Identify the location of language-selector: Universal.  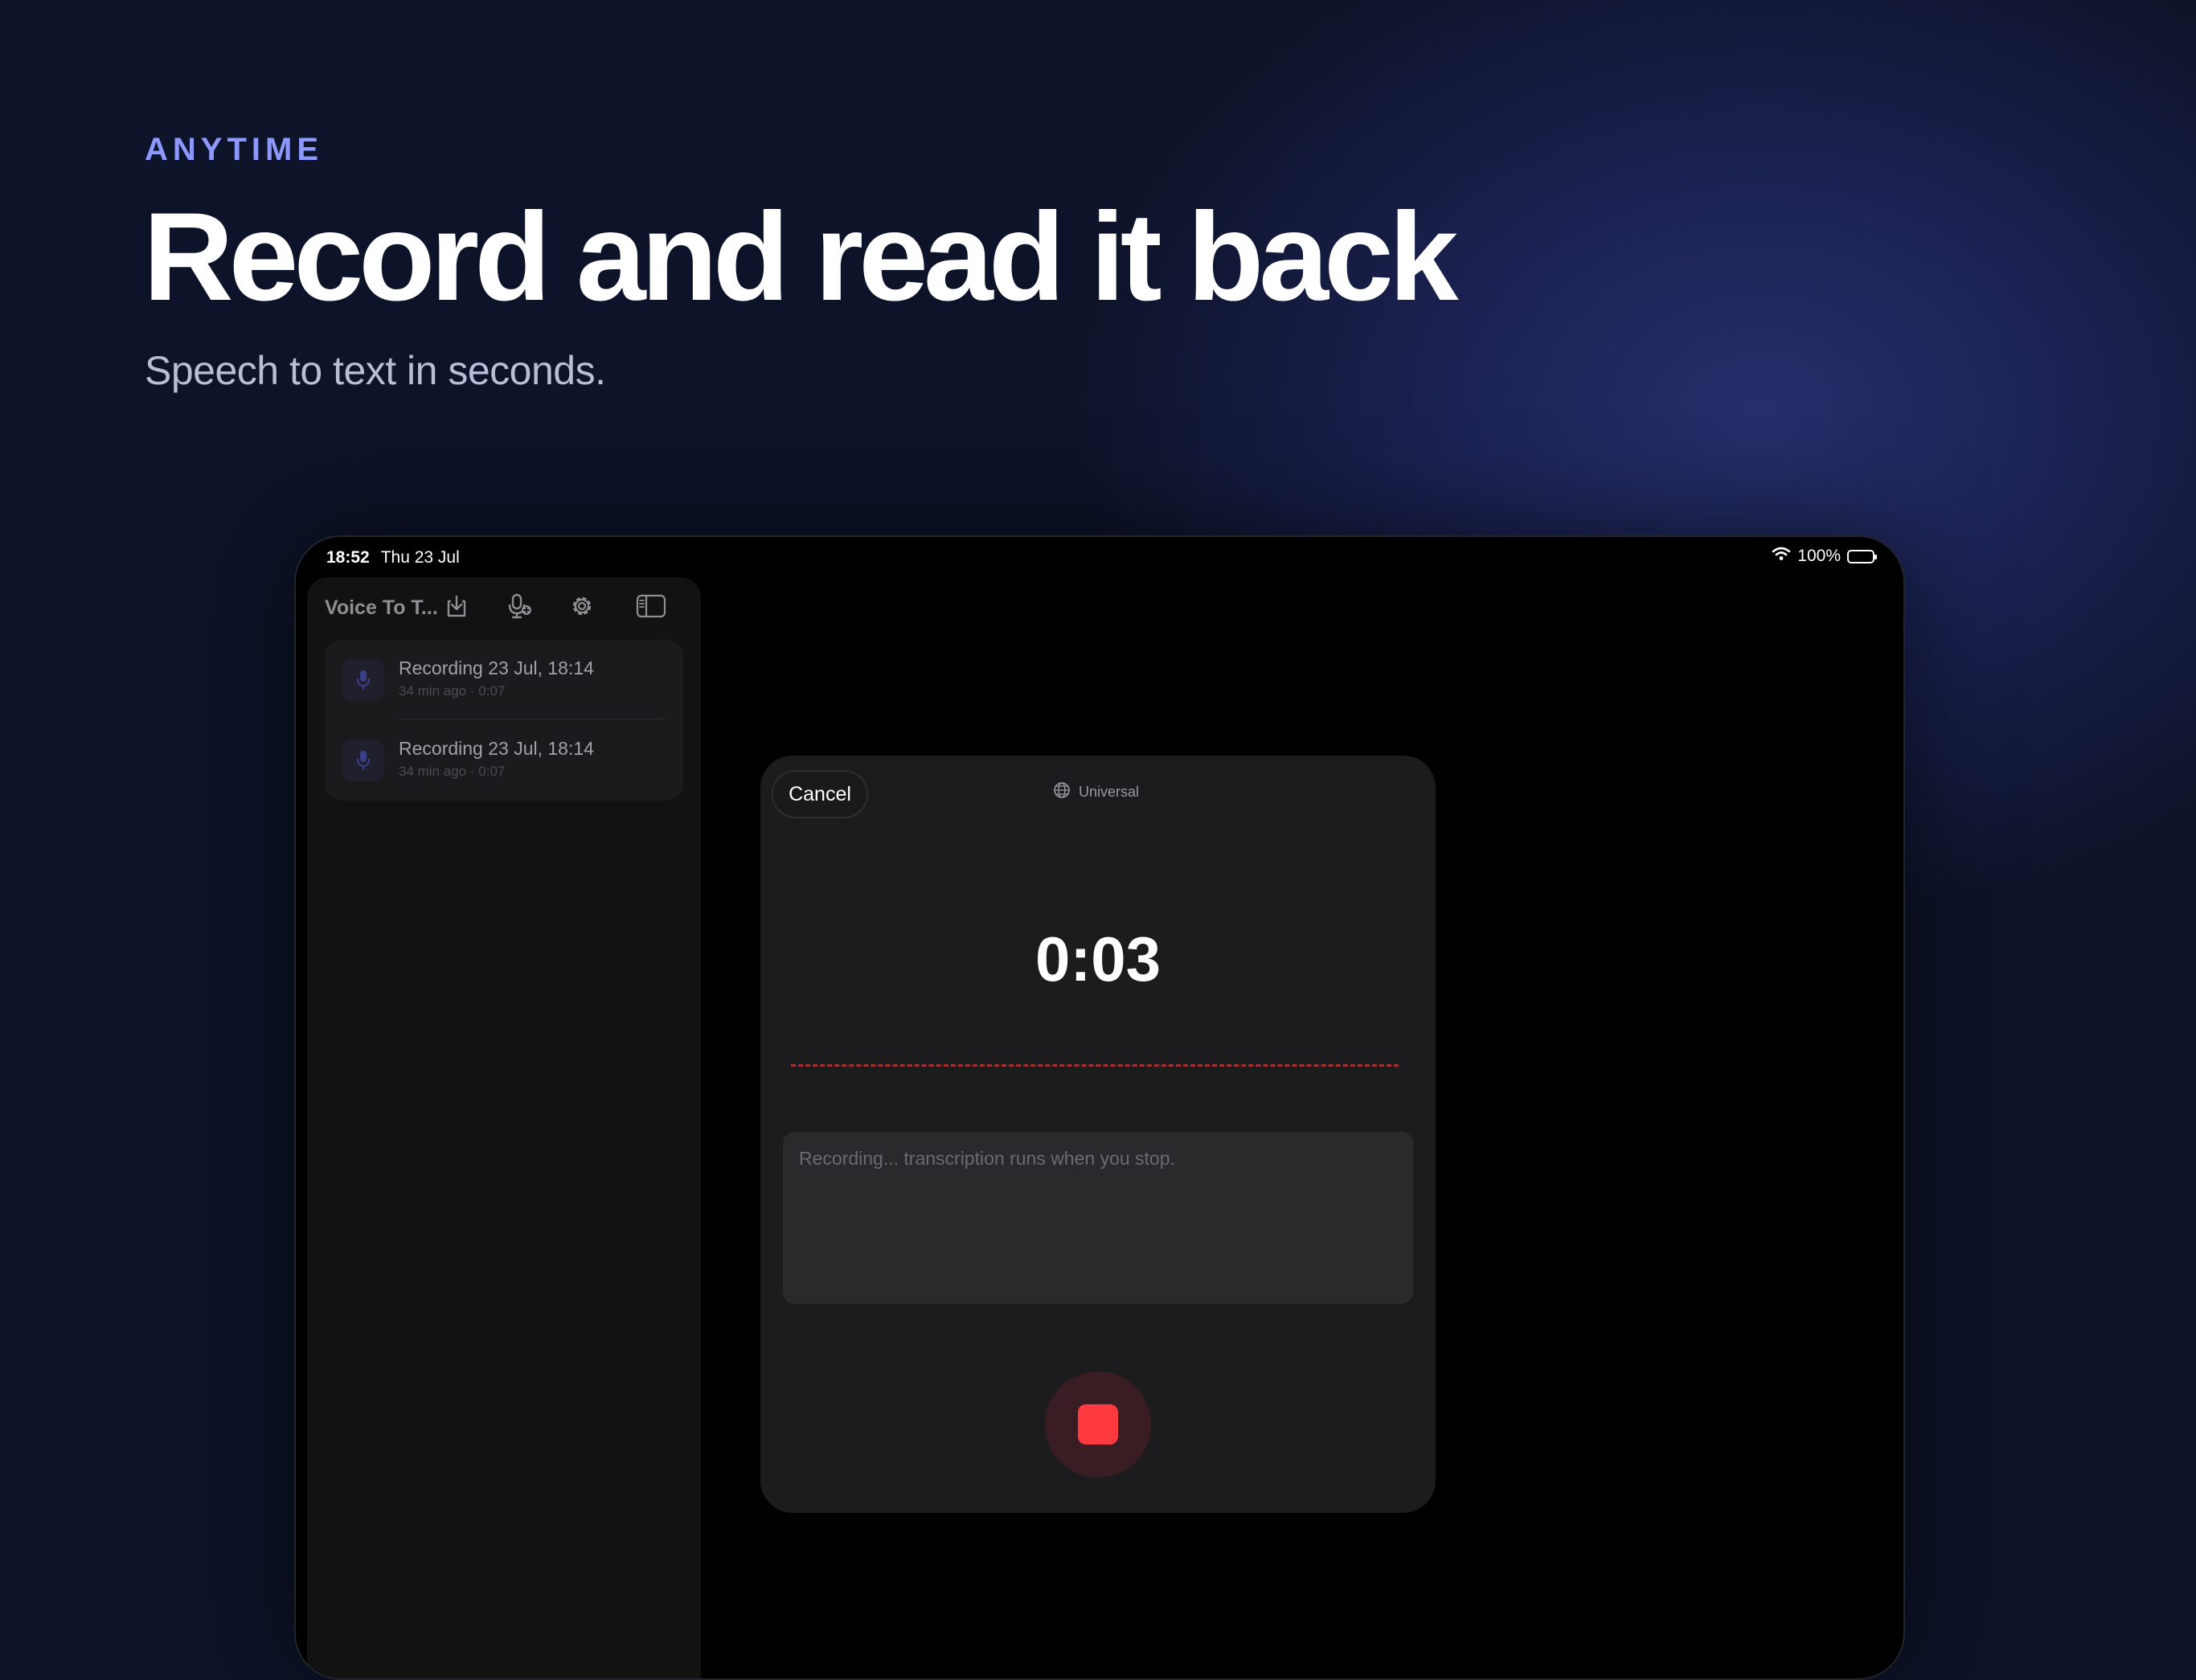
(1096, 792).